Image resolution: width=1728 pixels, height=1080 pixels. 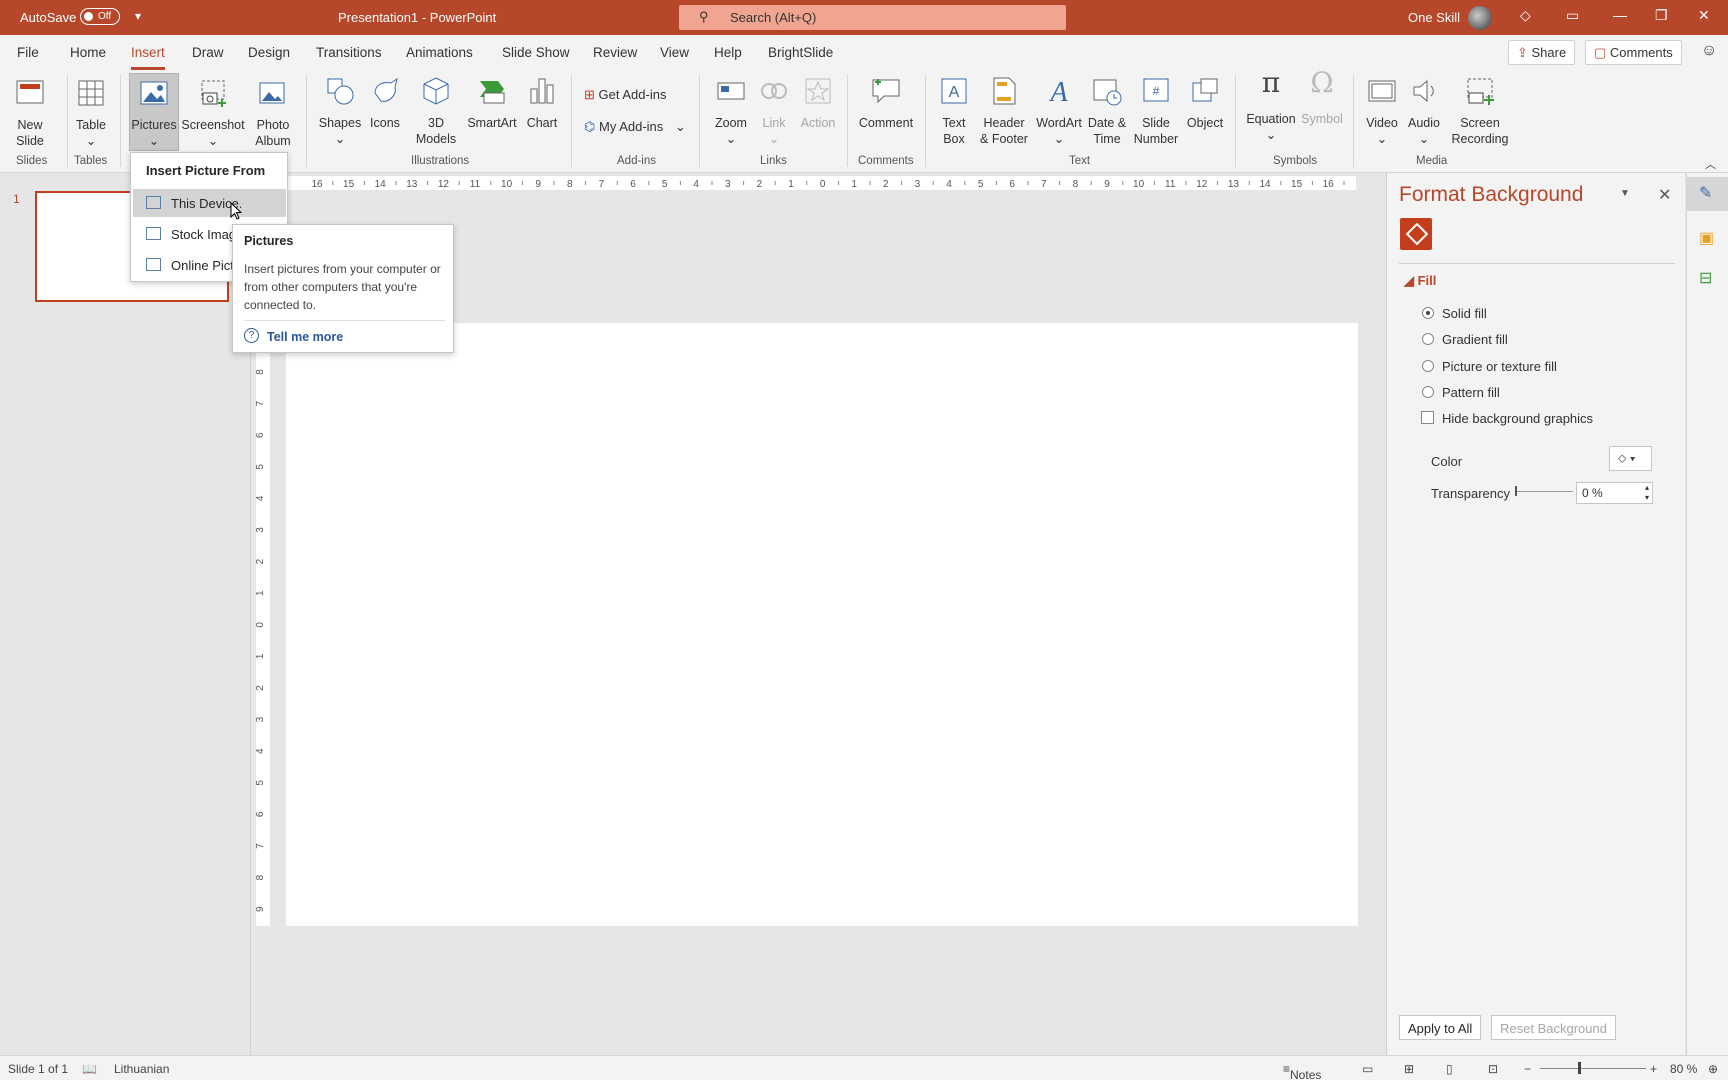 I want to click on zoom-button: Zoom ⌄, so click(x=731, y=111).